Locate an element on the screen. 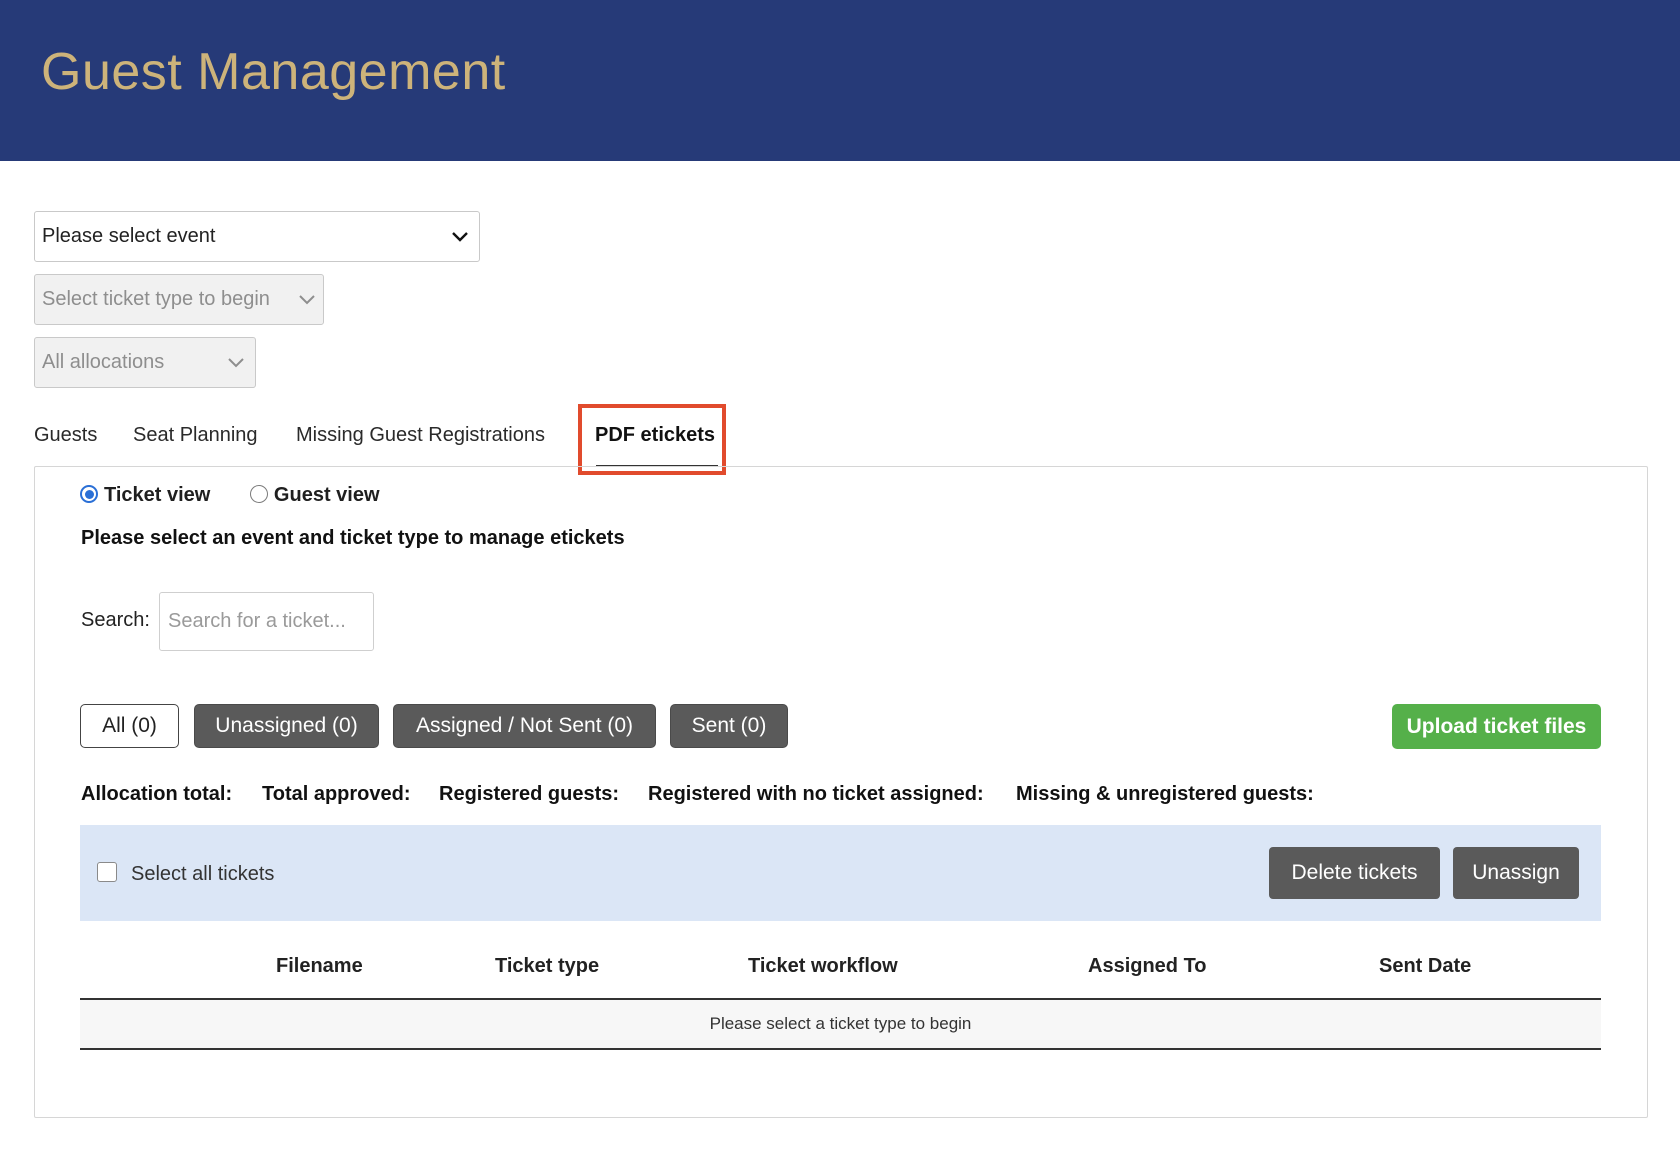 The width and height of the screenshot is (1680, 1150). allocations-select-value: All allocations is located at coordinates (103, 362).